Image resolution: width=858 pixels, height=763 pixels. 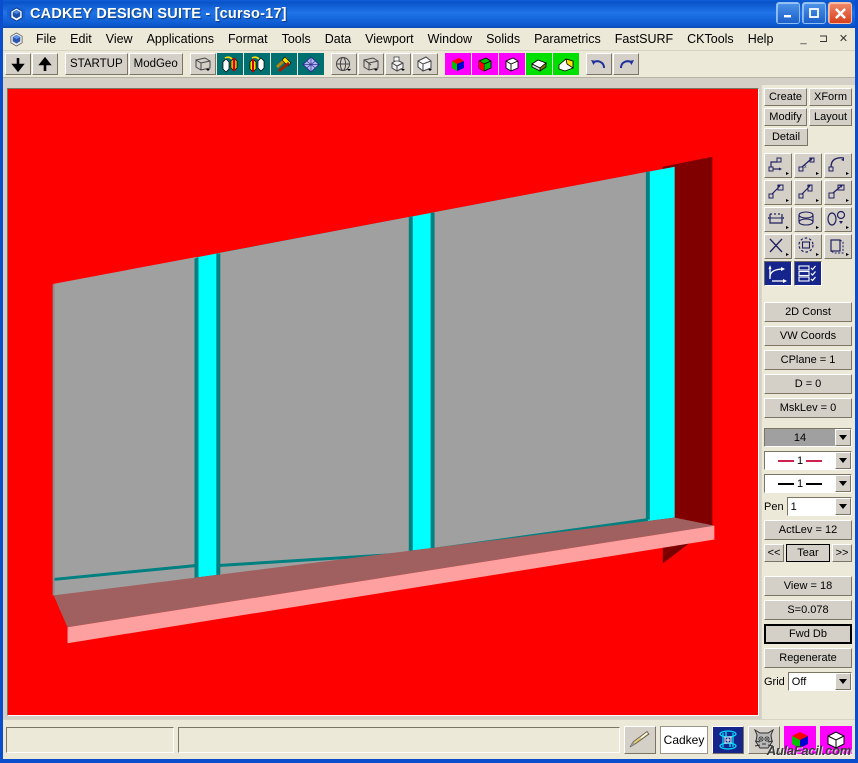 I want to click on rotate-view-button, so click(x=343, y=64).